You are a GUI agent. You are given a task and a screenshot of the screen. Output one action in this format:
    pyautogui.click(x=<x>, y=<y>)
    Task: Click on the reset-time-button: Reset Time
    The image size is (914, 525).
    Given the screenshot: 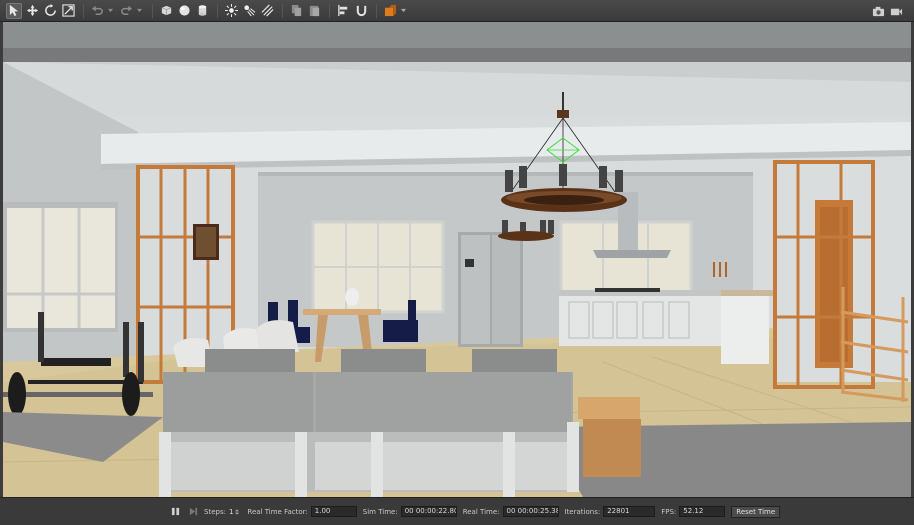 What is the action you would take?
    pyautogui.click(x=756, y=511)
    